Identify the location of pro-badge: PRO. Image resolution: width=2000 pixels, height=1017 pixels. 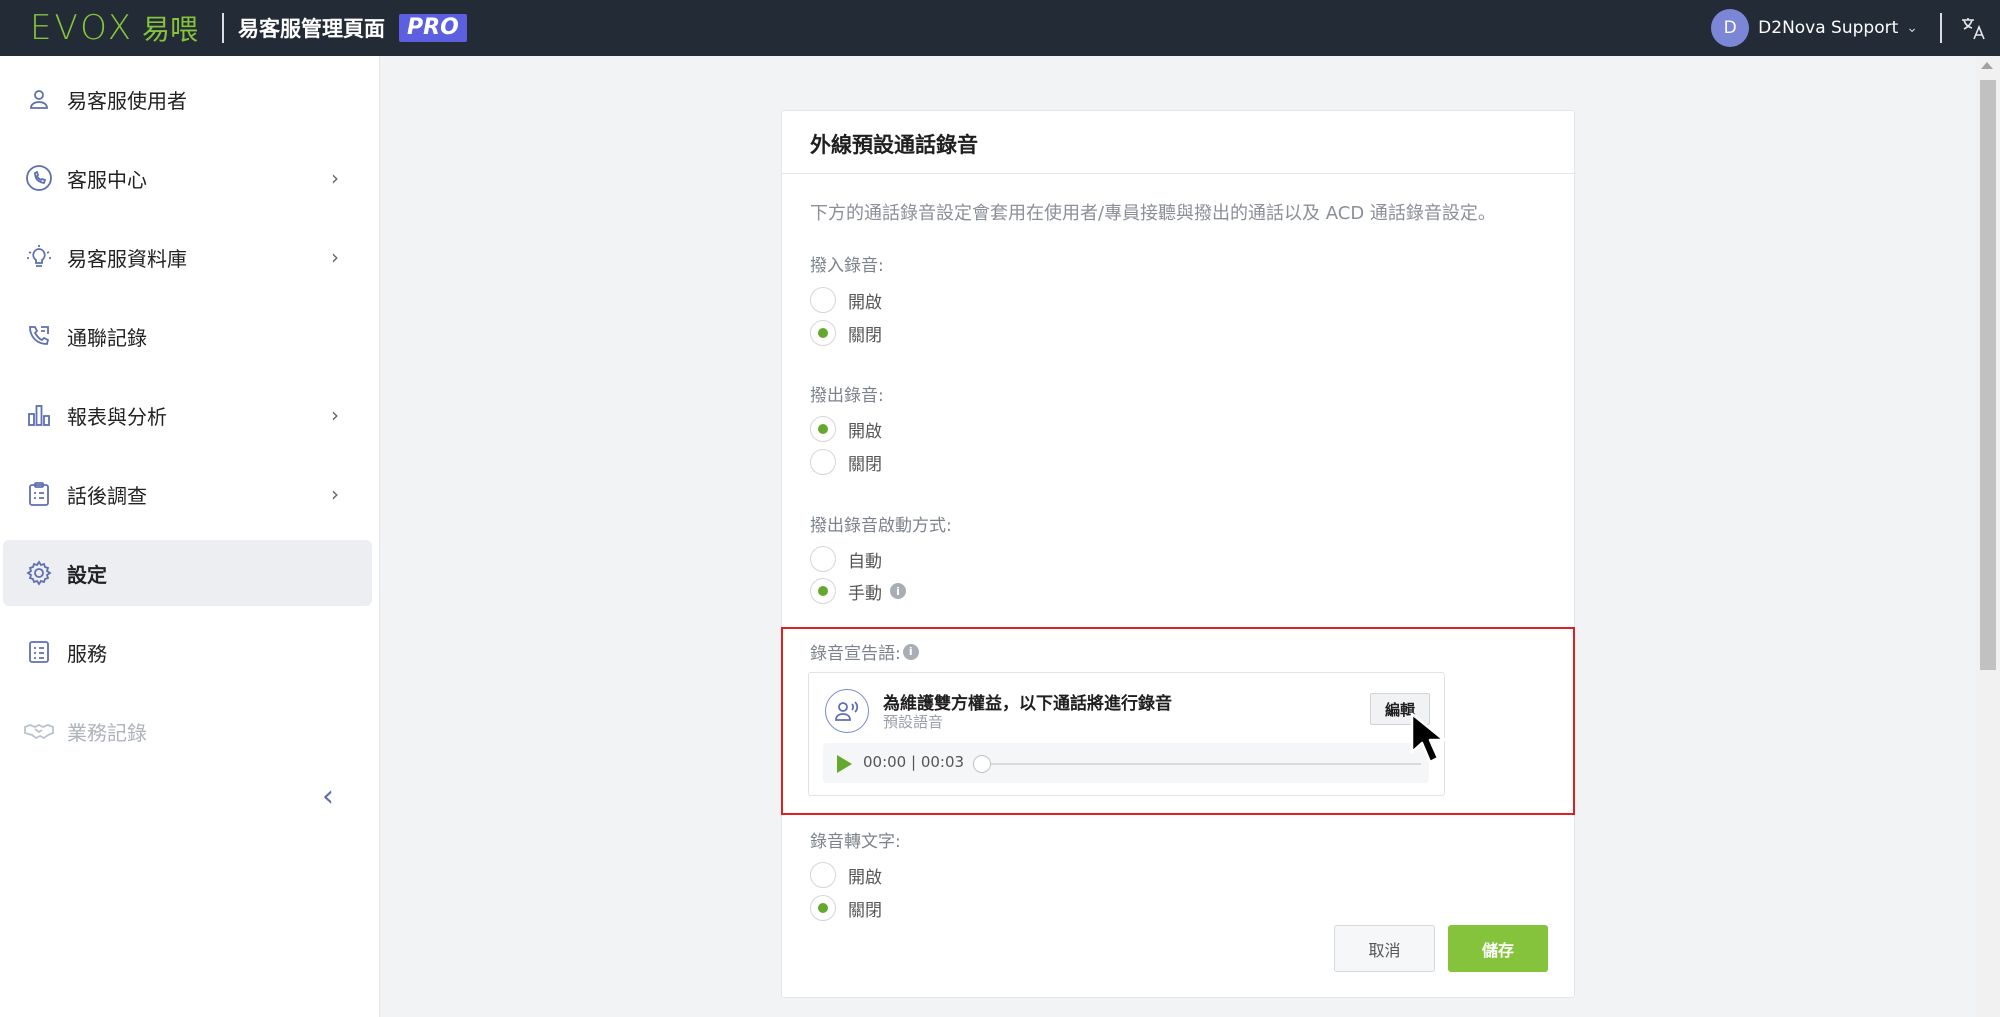
(433, 28).